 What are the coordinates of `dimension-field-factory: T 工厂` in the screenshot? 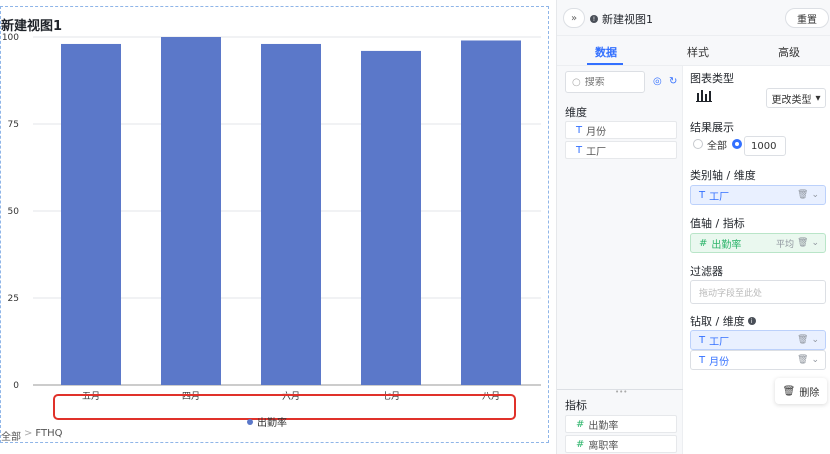 It's located at (621, 150).